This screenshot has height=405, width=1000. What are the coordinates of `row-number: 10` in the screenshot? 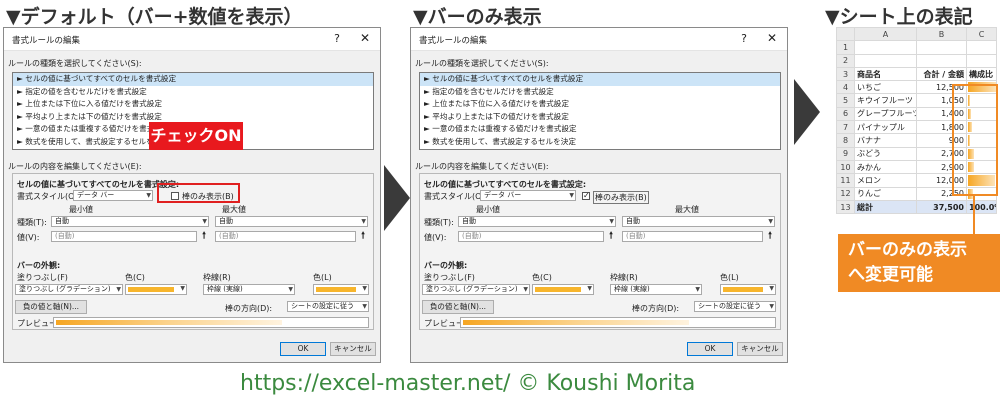 It's located at (845, 167).